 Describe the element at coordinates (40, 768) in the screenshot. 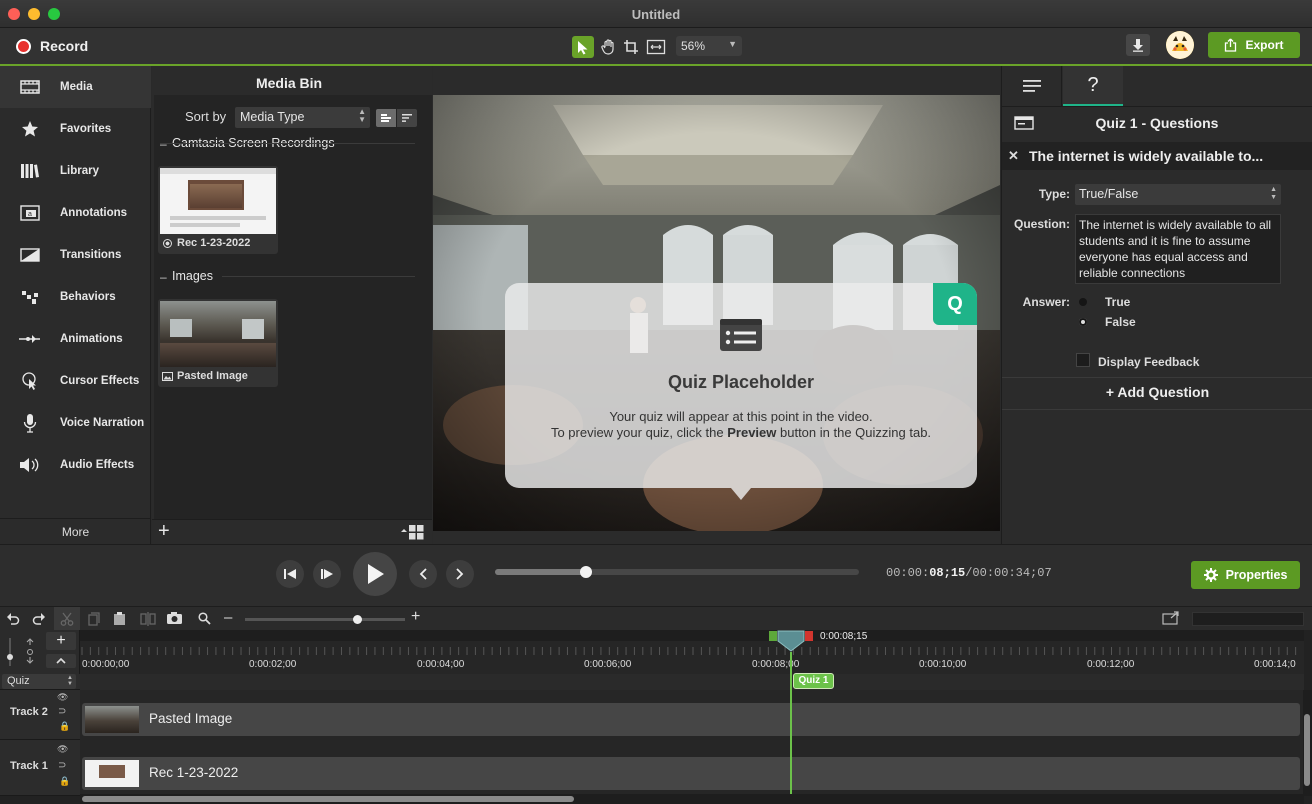

I see `track-header: Track 1 👁 ⊃ 🔒` at that location.